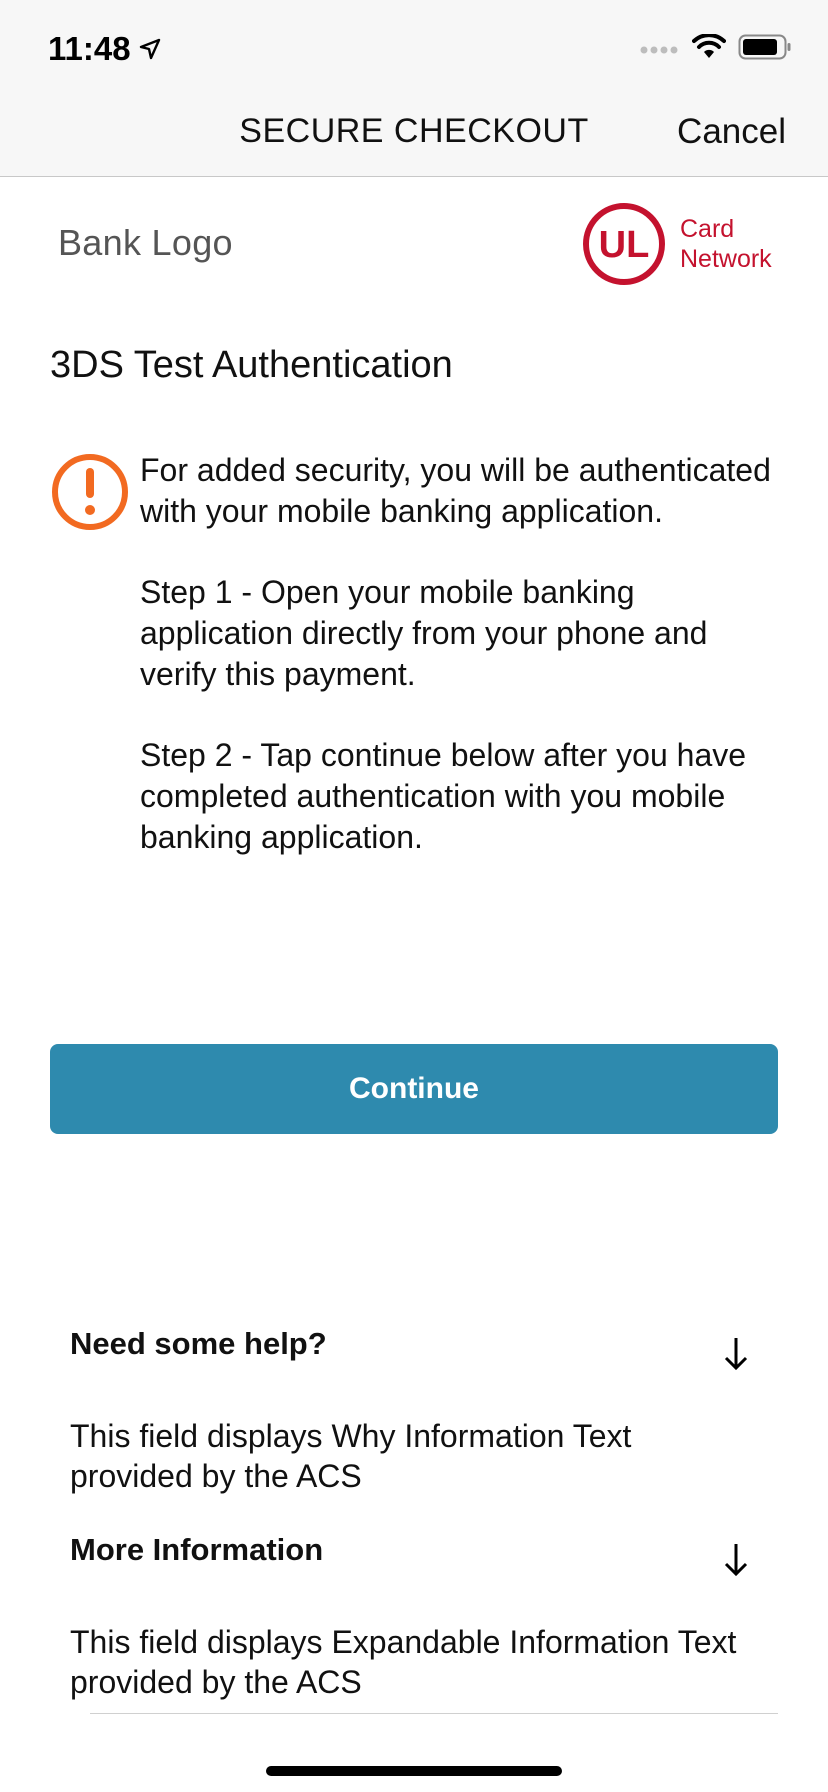  I want to click on continue-button: Continue, so click(414, 1089).